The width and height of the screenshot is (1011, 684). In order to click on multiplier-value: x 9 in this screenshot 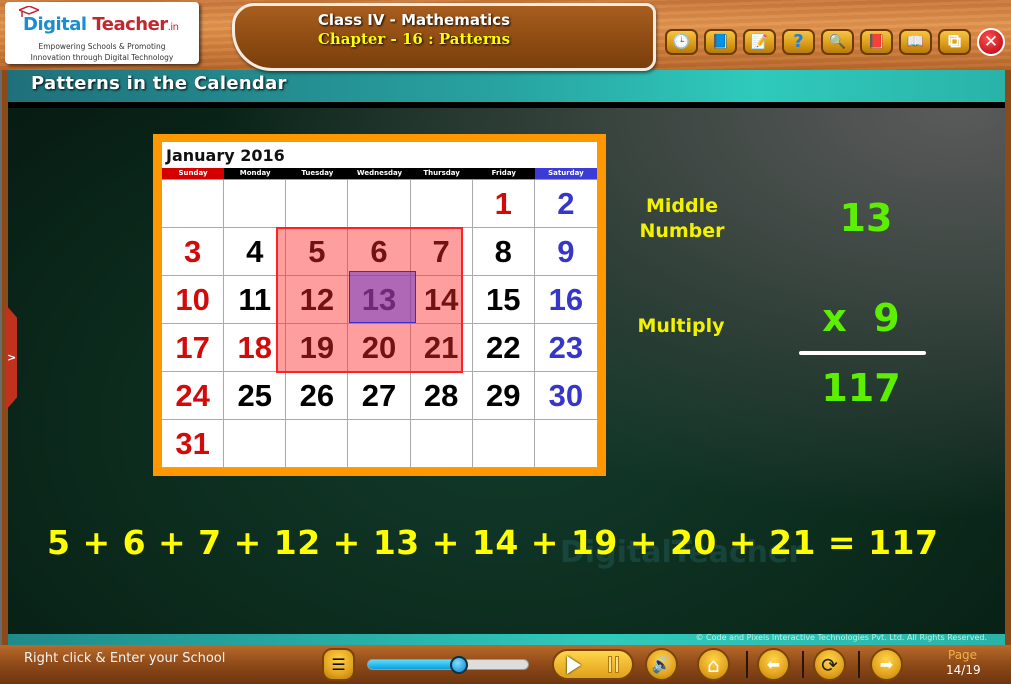, I will do `click(861, 318)`.